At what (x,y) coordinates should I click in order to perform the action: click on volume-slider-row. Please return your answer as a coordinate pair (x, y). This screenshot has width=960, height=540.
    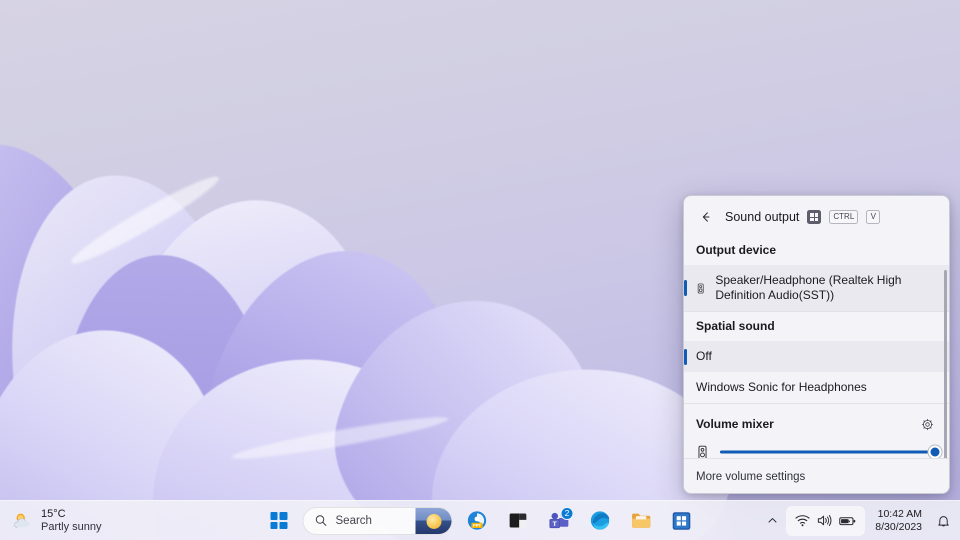
    Looking at the image, I should click on (816, 448).